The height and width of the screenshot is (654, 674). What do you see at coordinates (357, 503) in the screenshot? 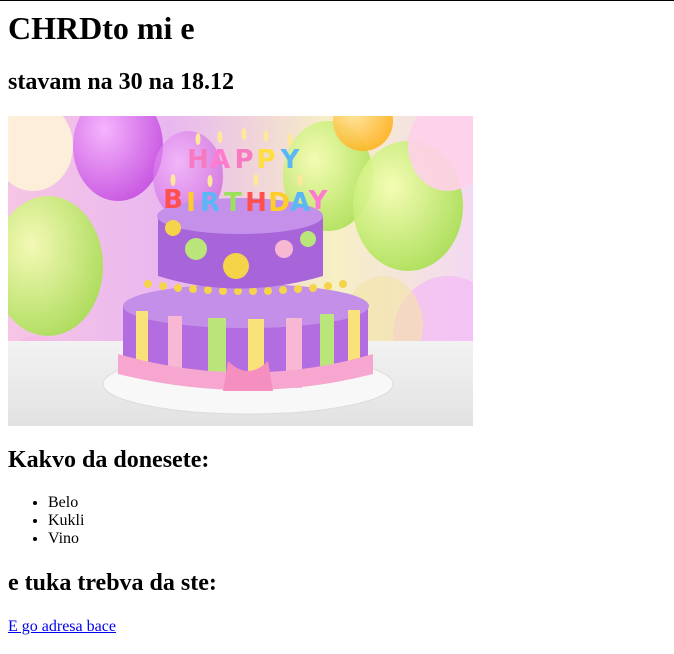
I see `list-item: Belo` at bounding box center [357, 503].